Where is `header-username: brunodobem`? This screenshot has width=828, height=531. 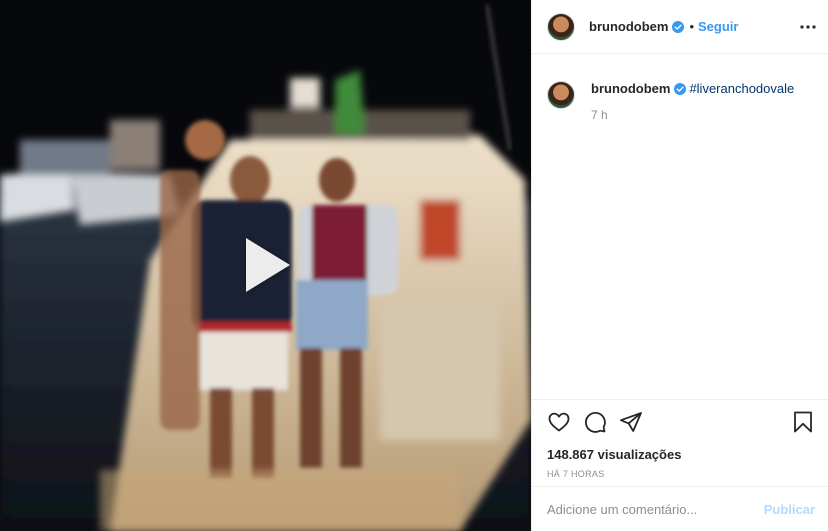
header-username: brunodobem is located at coordinates (628, 26).